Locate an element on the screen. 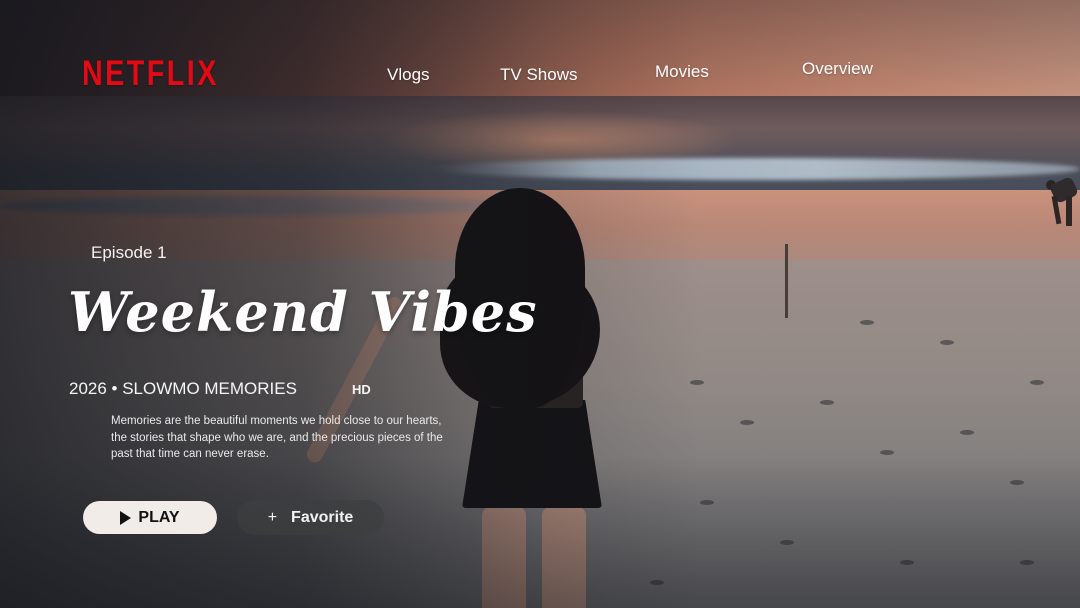  netflix-logo: NETFLIX is located at coordinates (150, 74).